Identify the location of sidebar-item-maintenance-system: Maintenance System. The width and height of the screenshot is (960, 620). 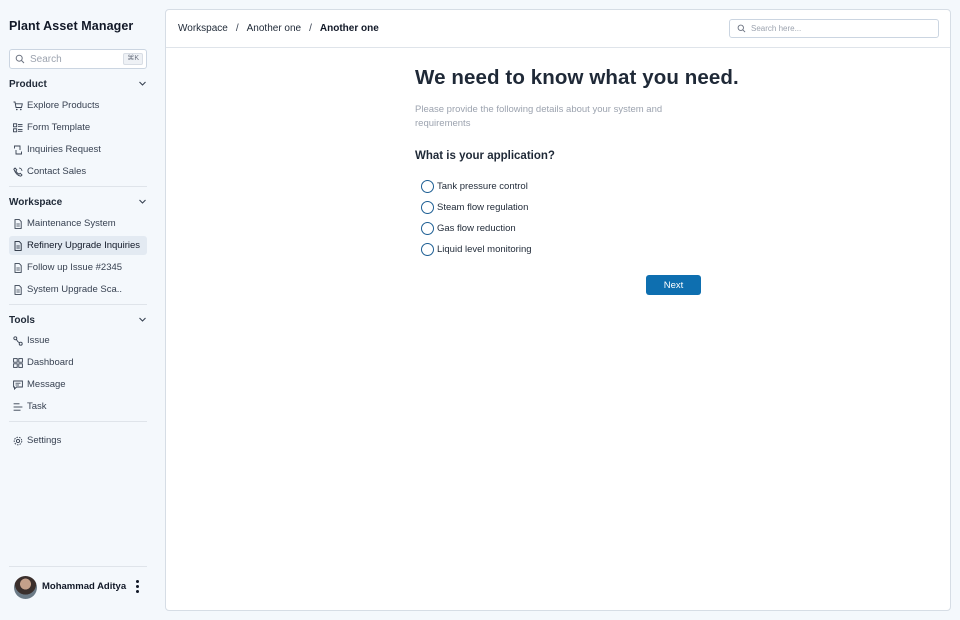
(78, 223).